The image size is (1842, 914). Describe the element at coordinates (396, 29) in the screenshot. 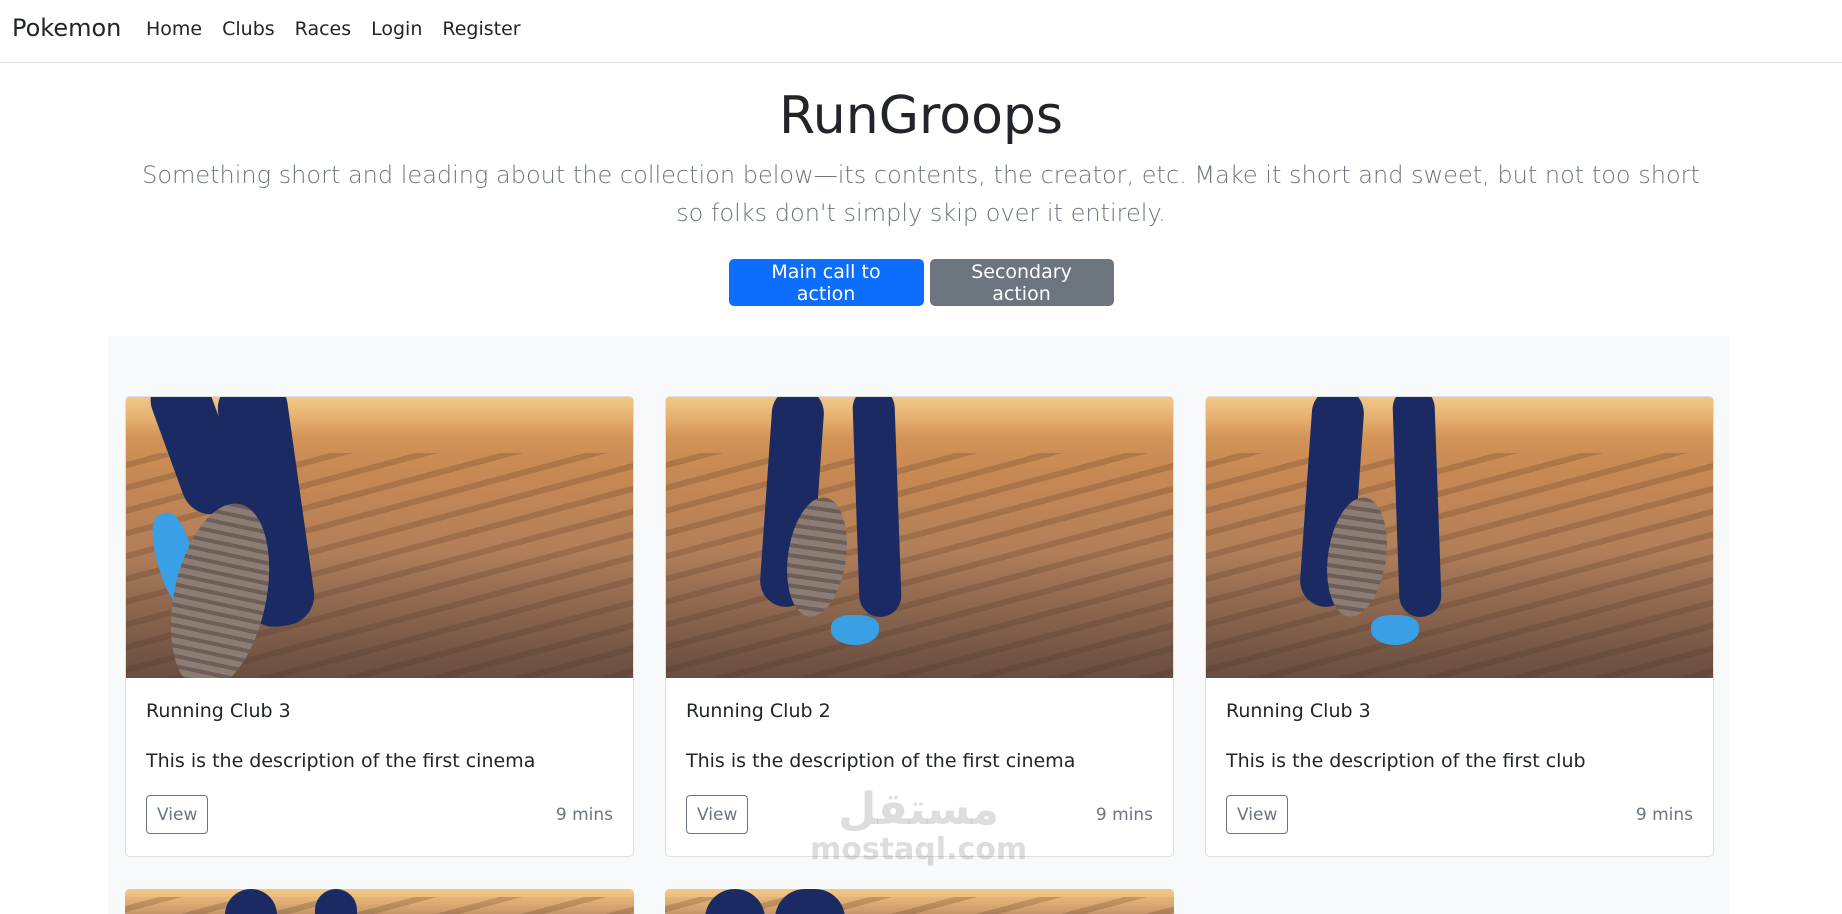

I see `nav-link-login: Login` at that location.